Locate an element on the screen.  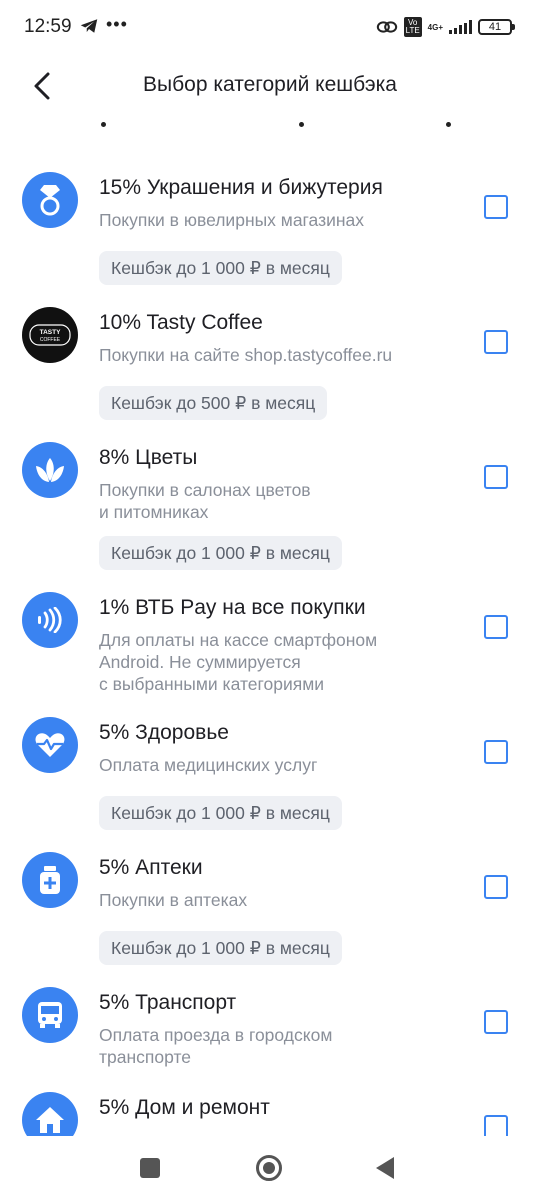
category-description: Покупки в ювелирных магазинах is located at coordinates (232, 220).